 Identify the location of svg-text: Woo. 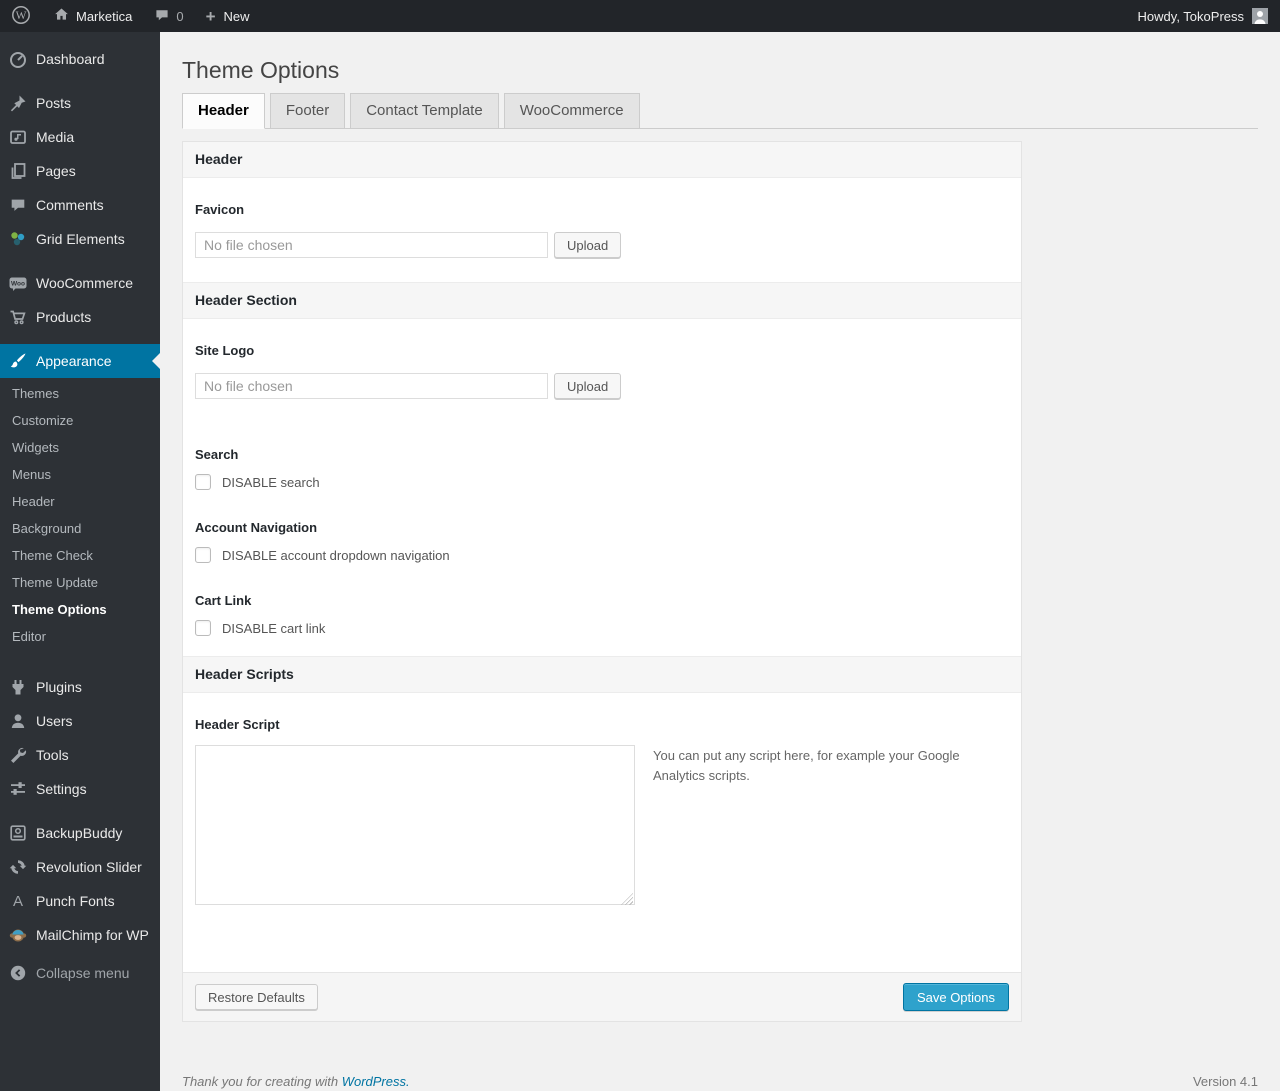
(18, 283).